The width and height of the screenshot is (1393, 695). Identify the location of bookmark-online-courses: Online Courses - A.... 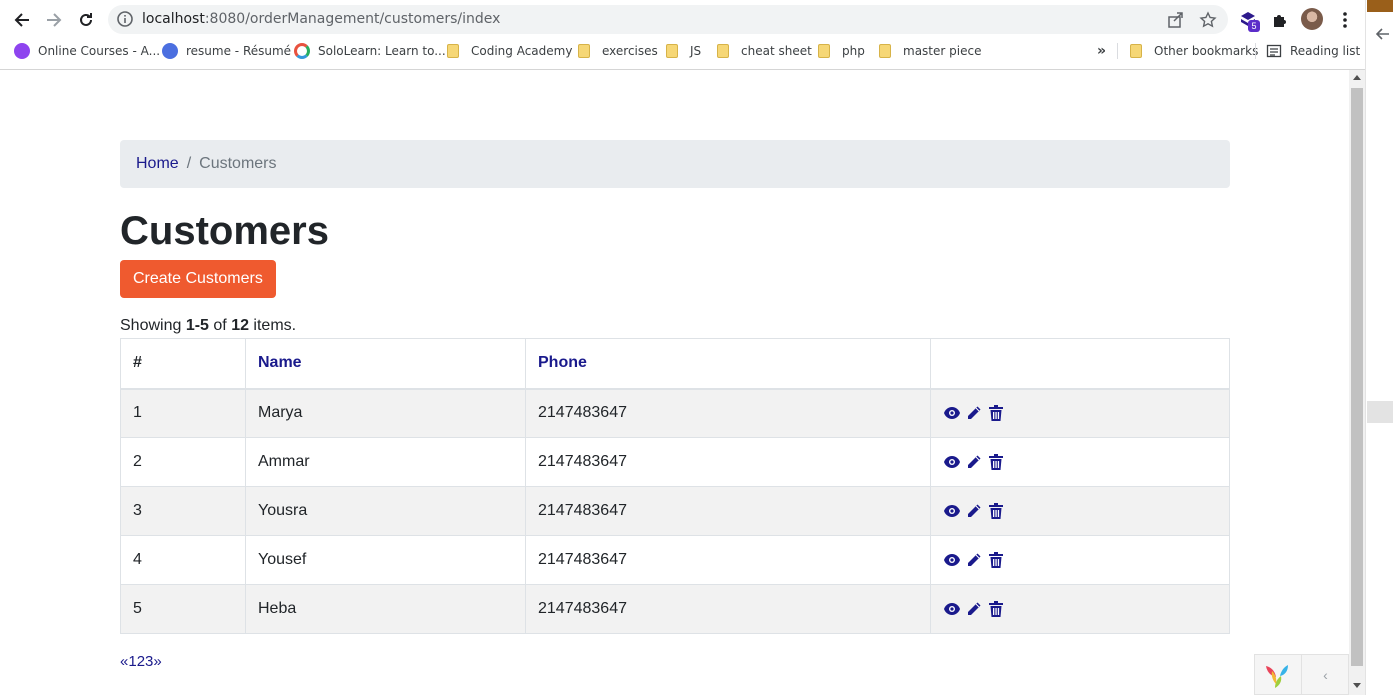
(87, 51).